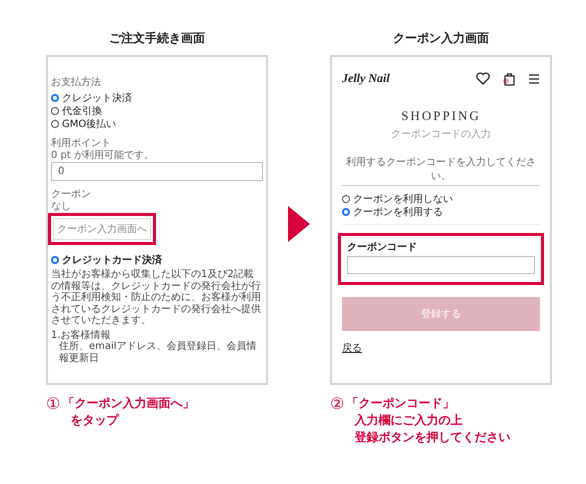 This screenshot has width=586, height=484. Describe the element at coordinates (403, 199) in the screenshot. I see `radio-label: クーポンを利用しない` at that location.